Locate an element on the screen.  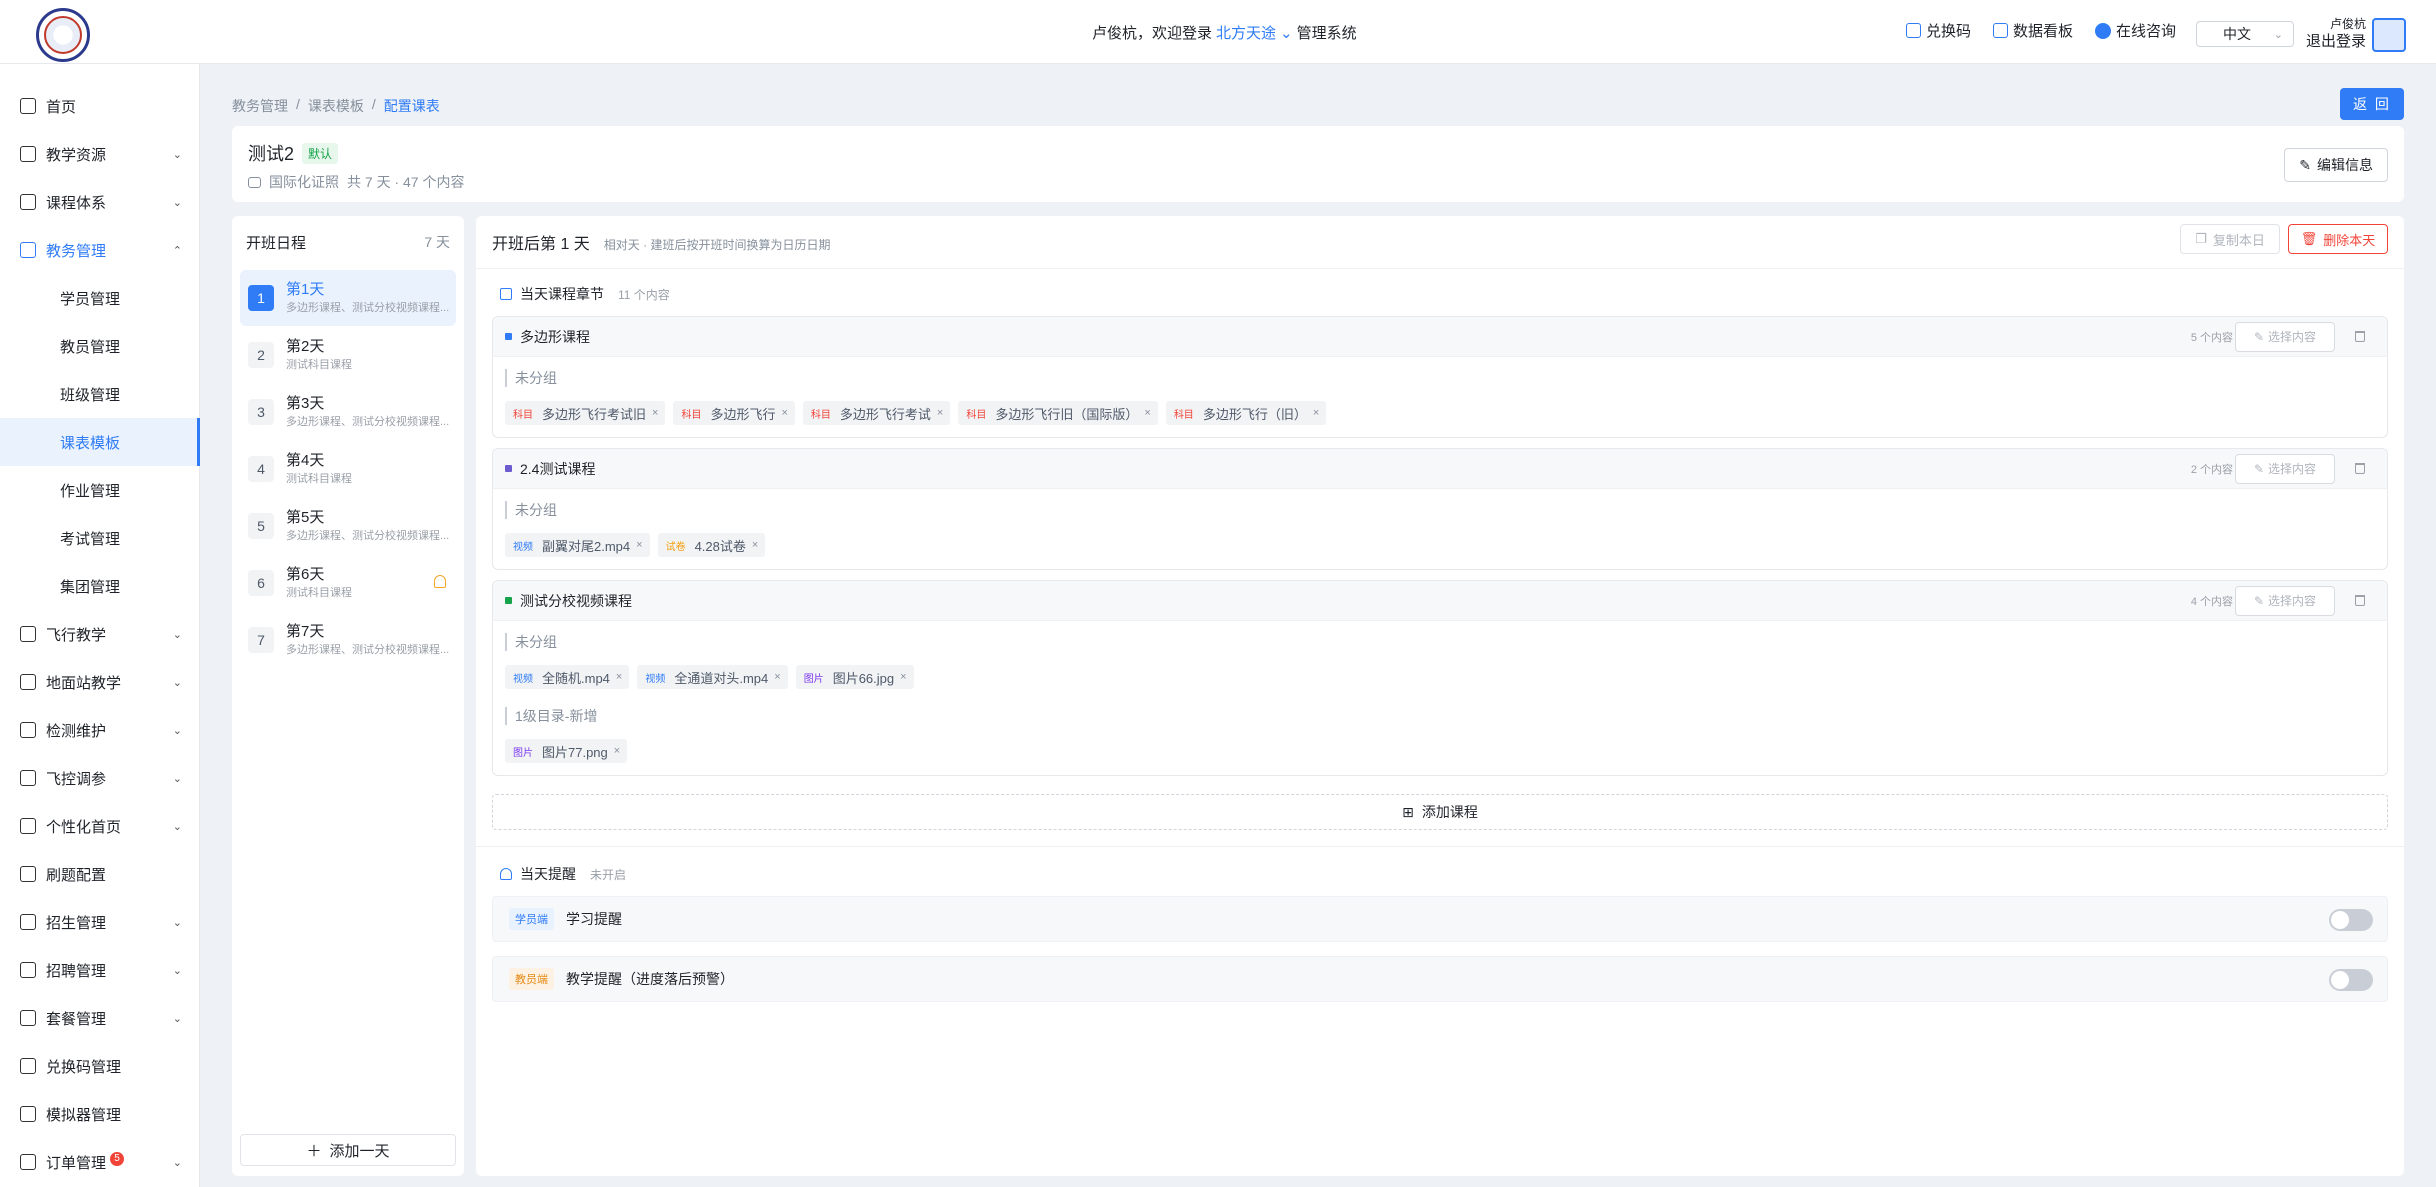
sidebar-item-redeem-codes: 兑换码管理 is located at coordinates (100, 1066).